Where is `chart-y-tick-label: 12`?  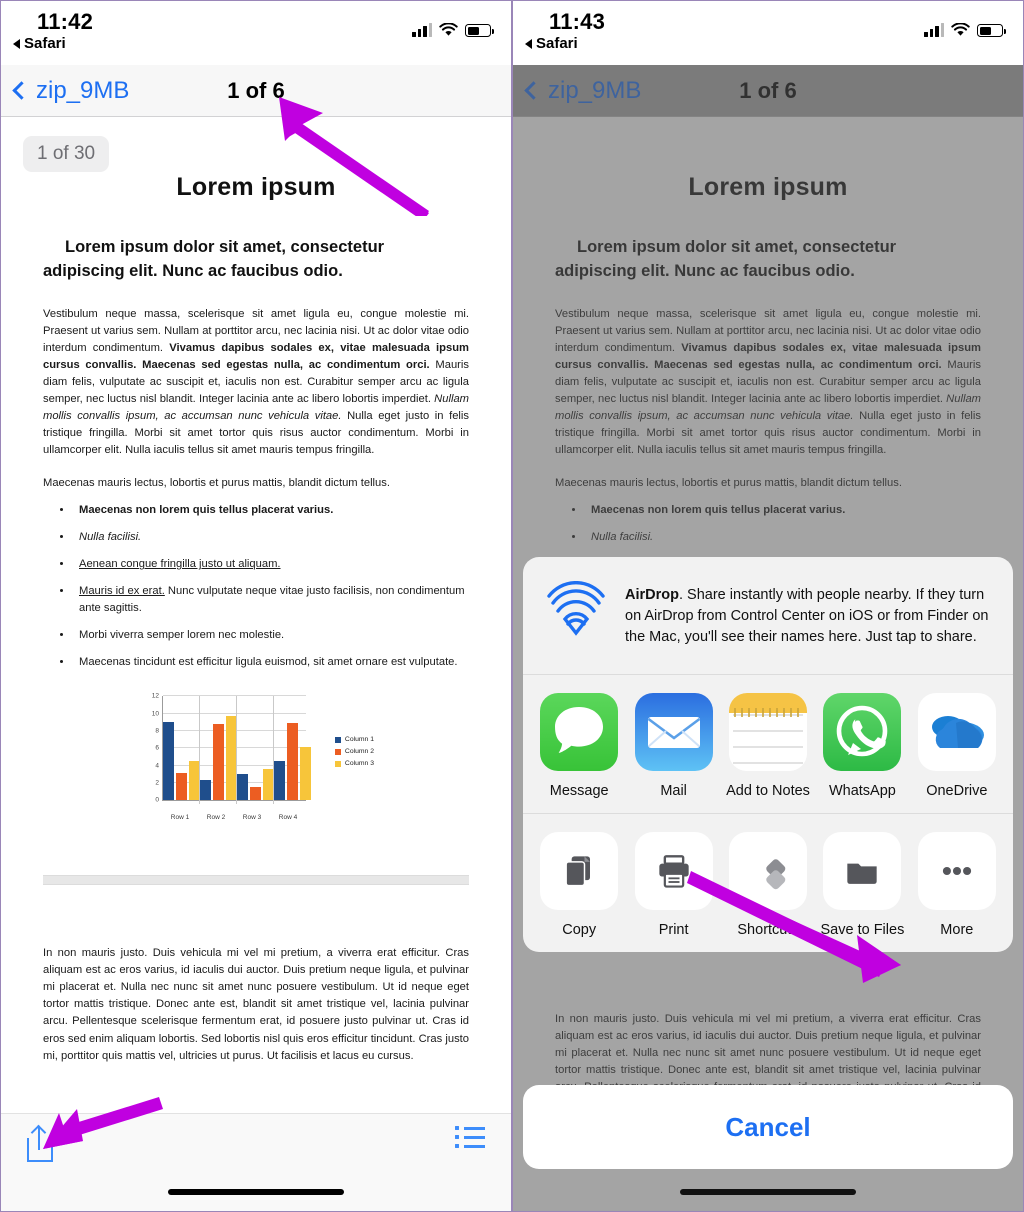
chart-y-tick-label: 12 is located at coordinates (155, 696).